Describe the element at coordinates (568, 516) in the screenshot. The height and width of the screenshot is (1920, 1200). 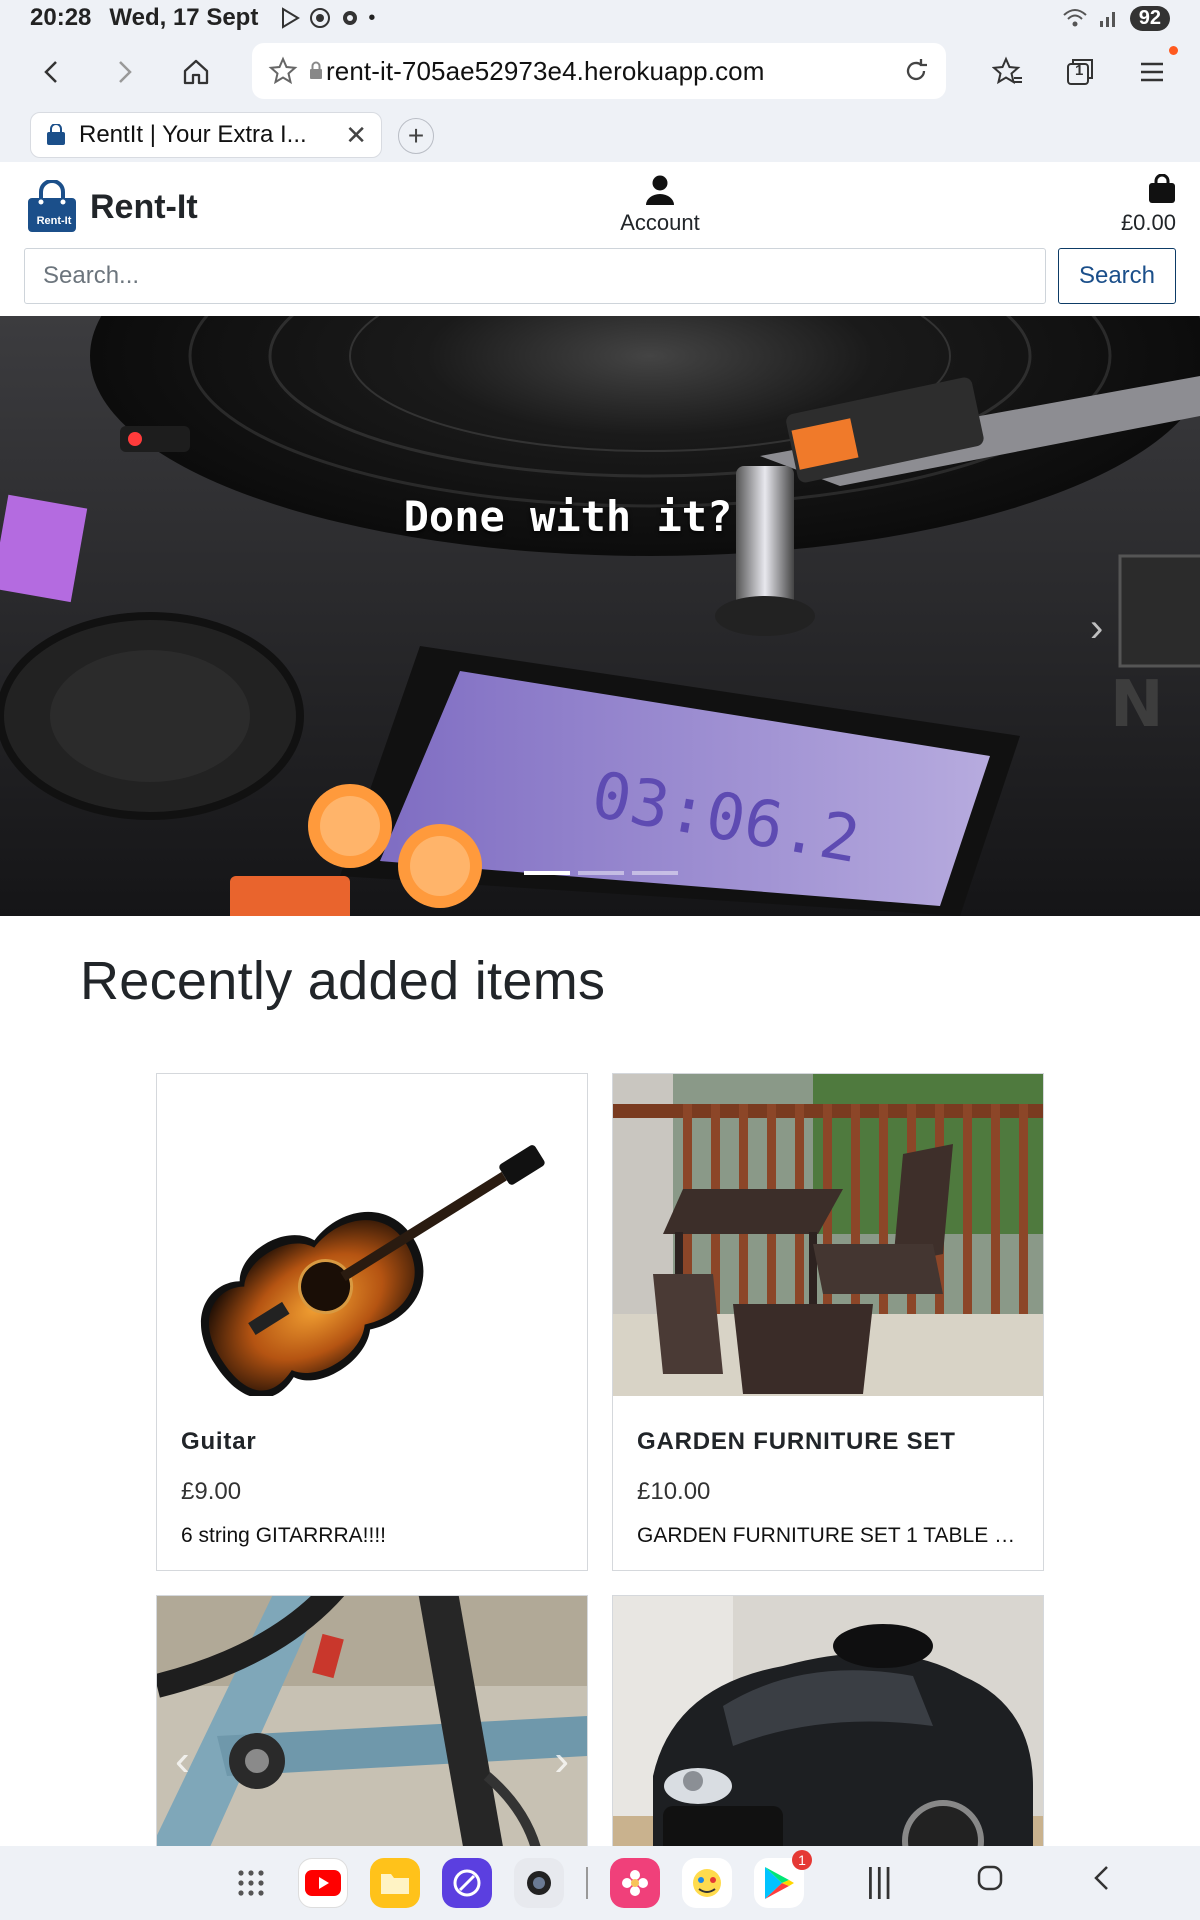
I see `hero-caption: Done with it?` at that location.